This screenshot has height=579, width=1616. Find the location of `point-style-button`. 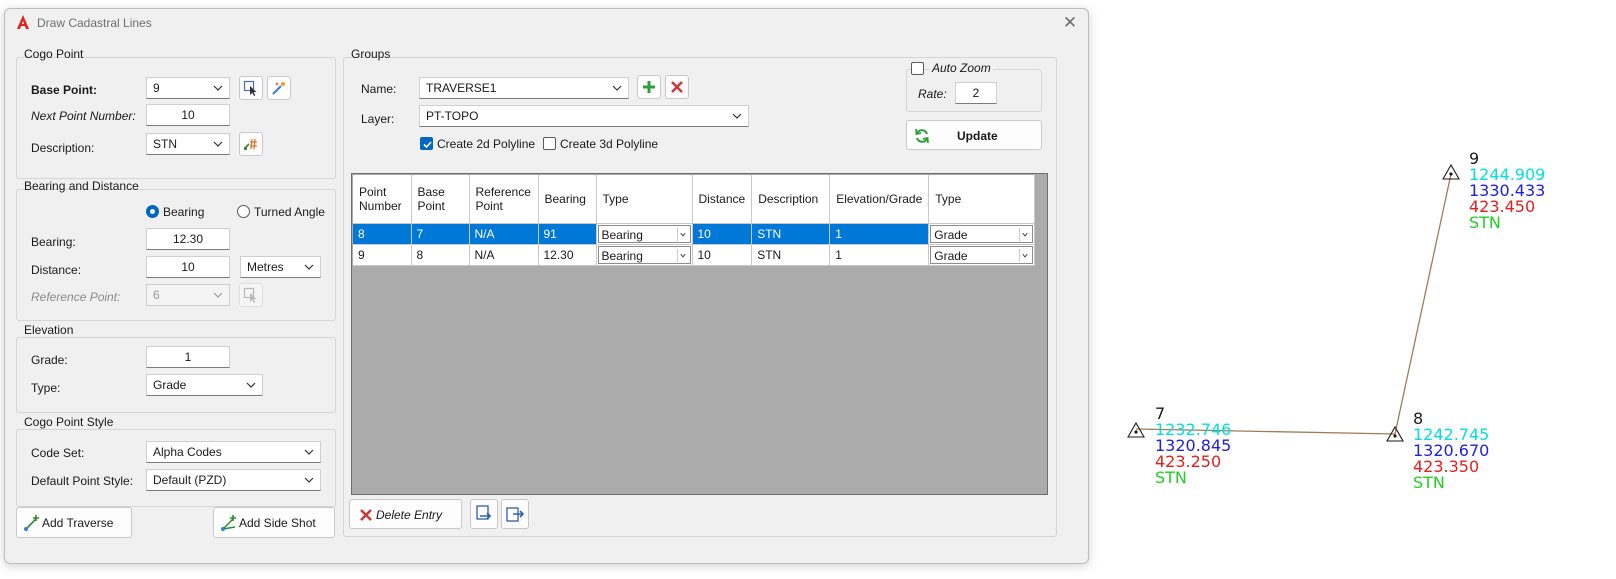

point-style-button is located at coordinates (279, 88).